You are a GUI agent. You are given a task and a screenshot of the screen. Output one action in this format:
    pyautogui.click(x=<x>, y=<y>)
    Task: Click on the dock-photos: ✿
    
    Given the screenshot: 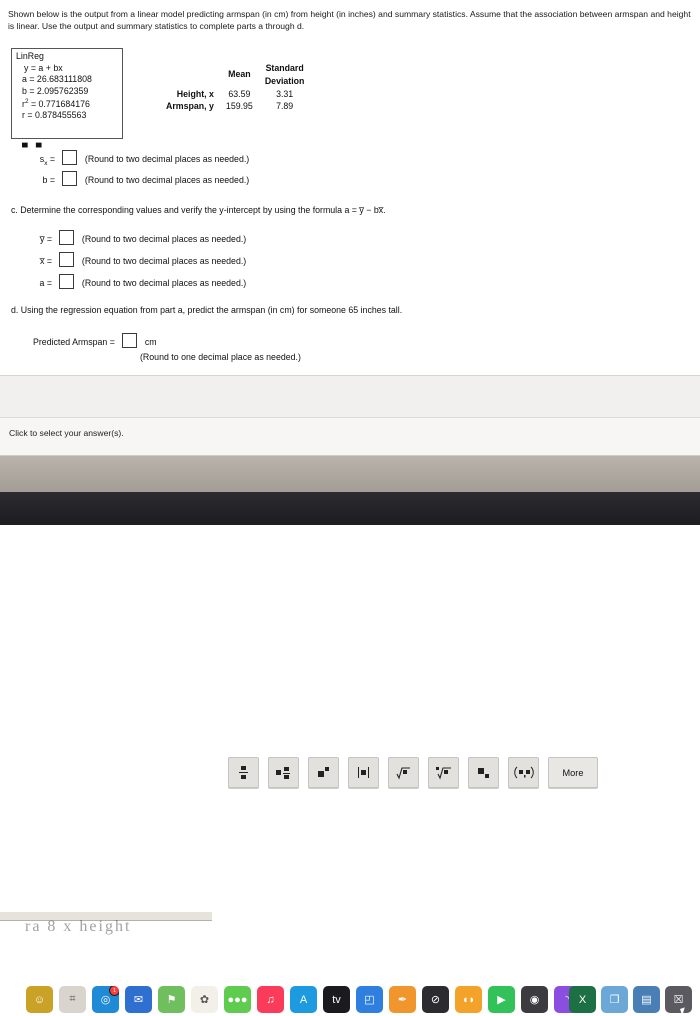 What is the action you would take?
    pyautogui.click(x=204, y=999)
    